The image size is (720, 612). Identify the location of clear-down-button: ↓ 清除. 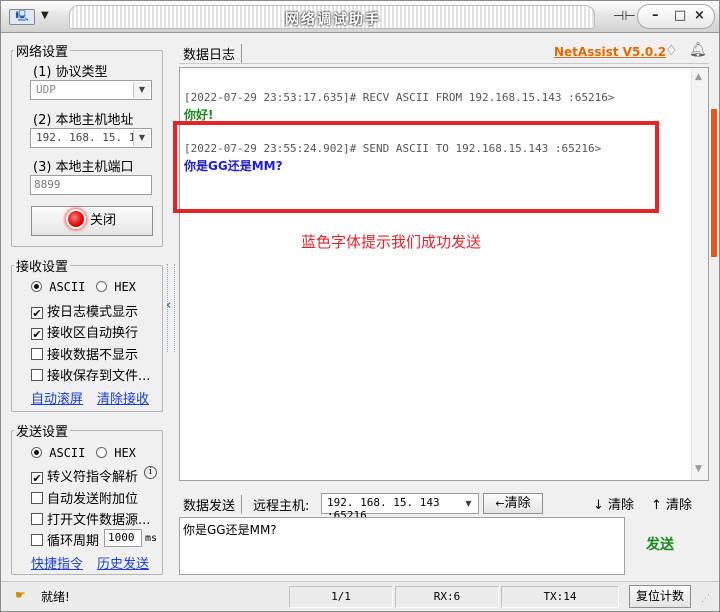
(613, 503).